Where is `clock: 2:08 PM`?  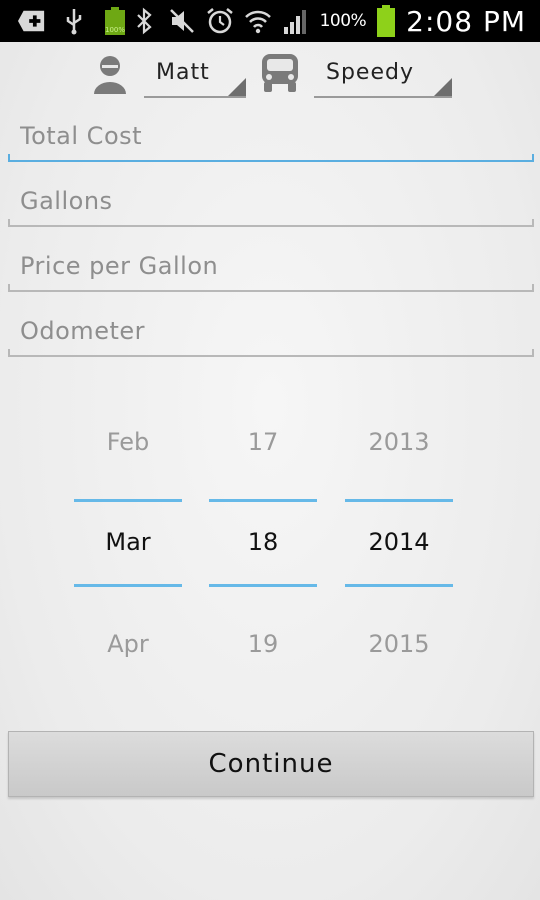
clock: 2:08 PM is located at coordinates (466, 21).